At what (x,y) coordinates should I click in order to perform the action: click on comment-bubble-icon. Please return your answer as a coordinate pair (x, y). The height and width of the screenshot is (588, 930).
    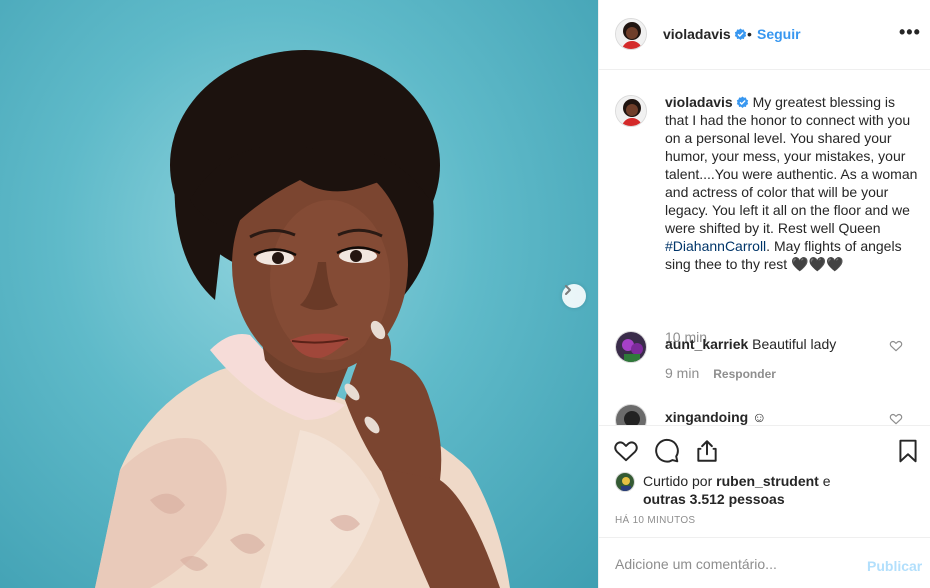
    Looking at the image, I should click on (667, 451).